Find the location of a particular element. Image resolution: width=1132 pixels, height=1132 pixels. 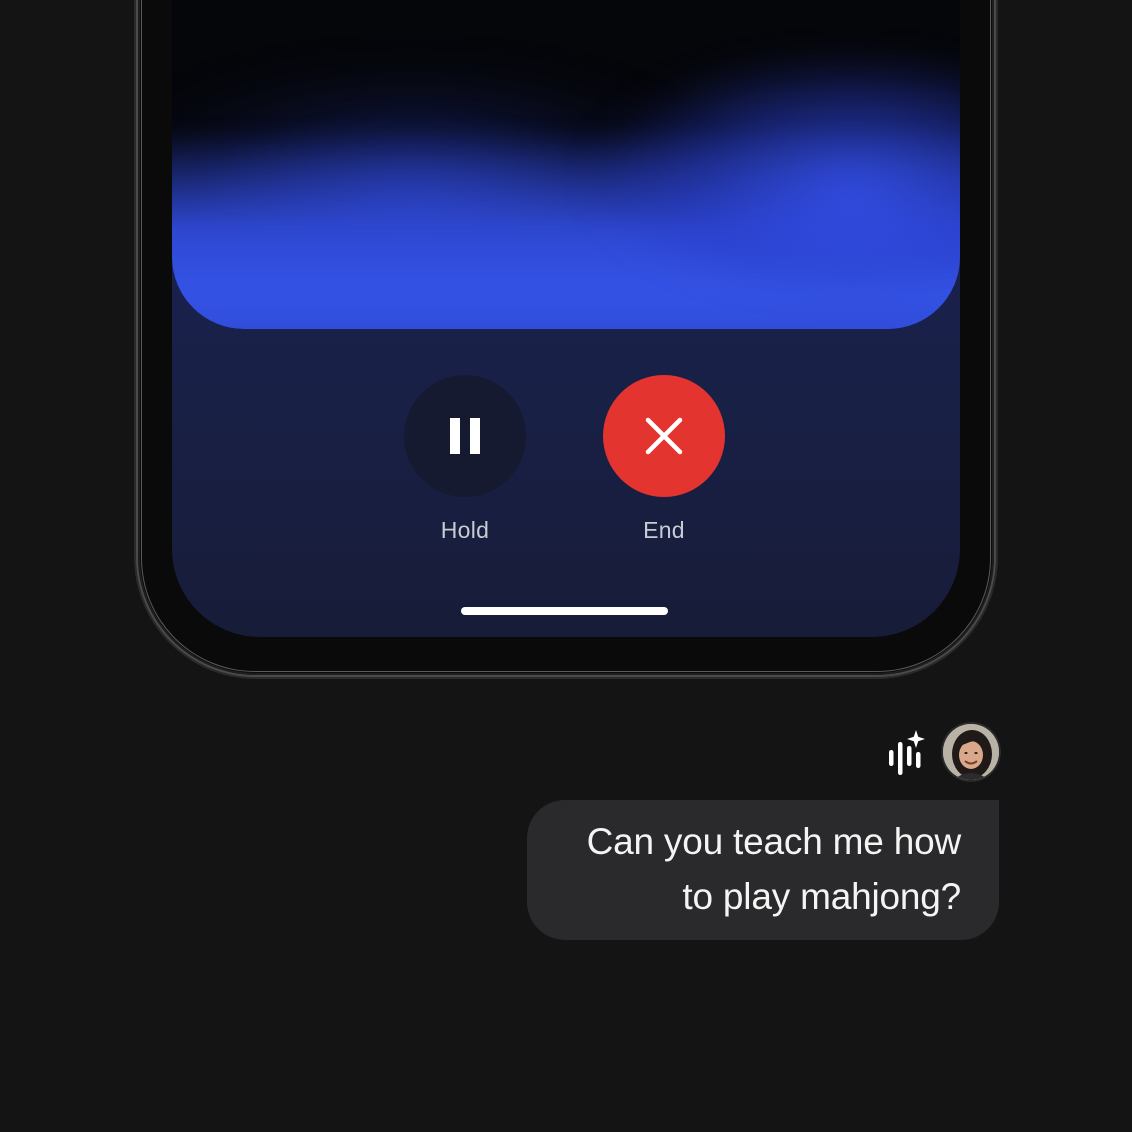

hold-button is located at coordinates (465, 436).